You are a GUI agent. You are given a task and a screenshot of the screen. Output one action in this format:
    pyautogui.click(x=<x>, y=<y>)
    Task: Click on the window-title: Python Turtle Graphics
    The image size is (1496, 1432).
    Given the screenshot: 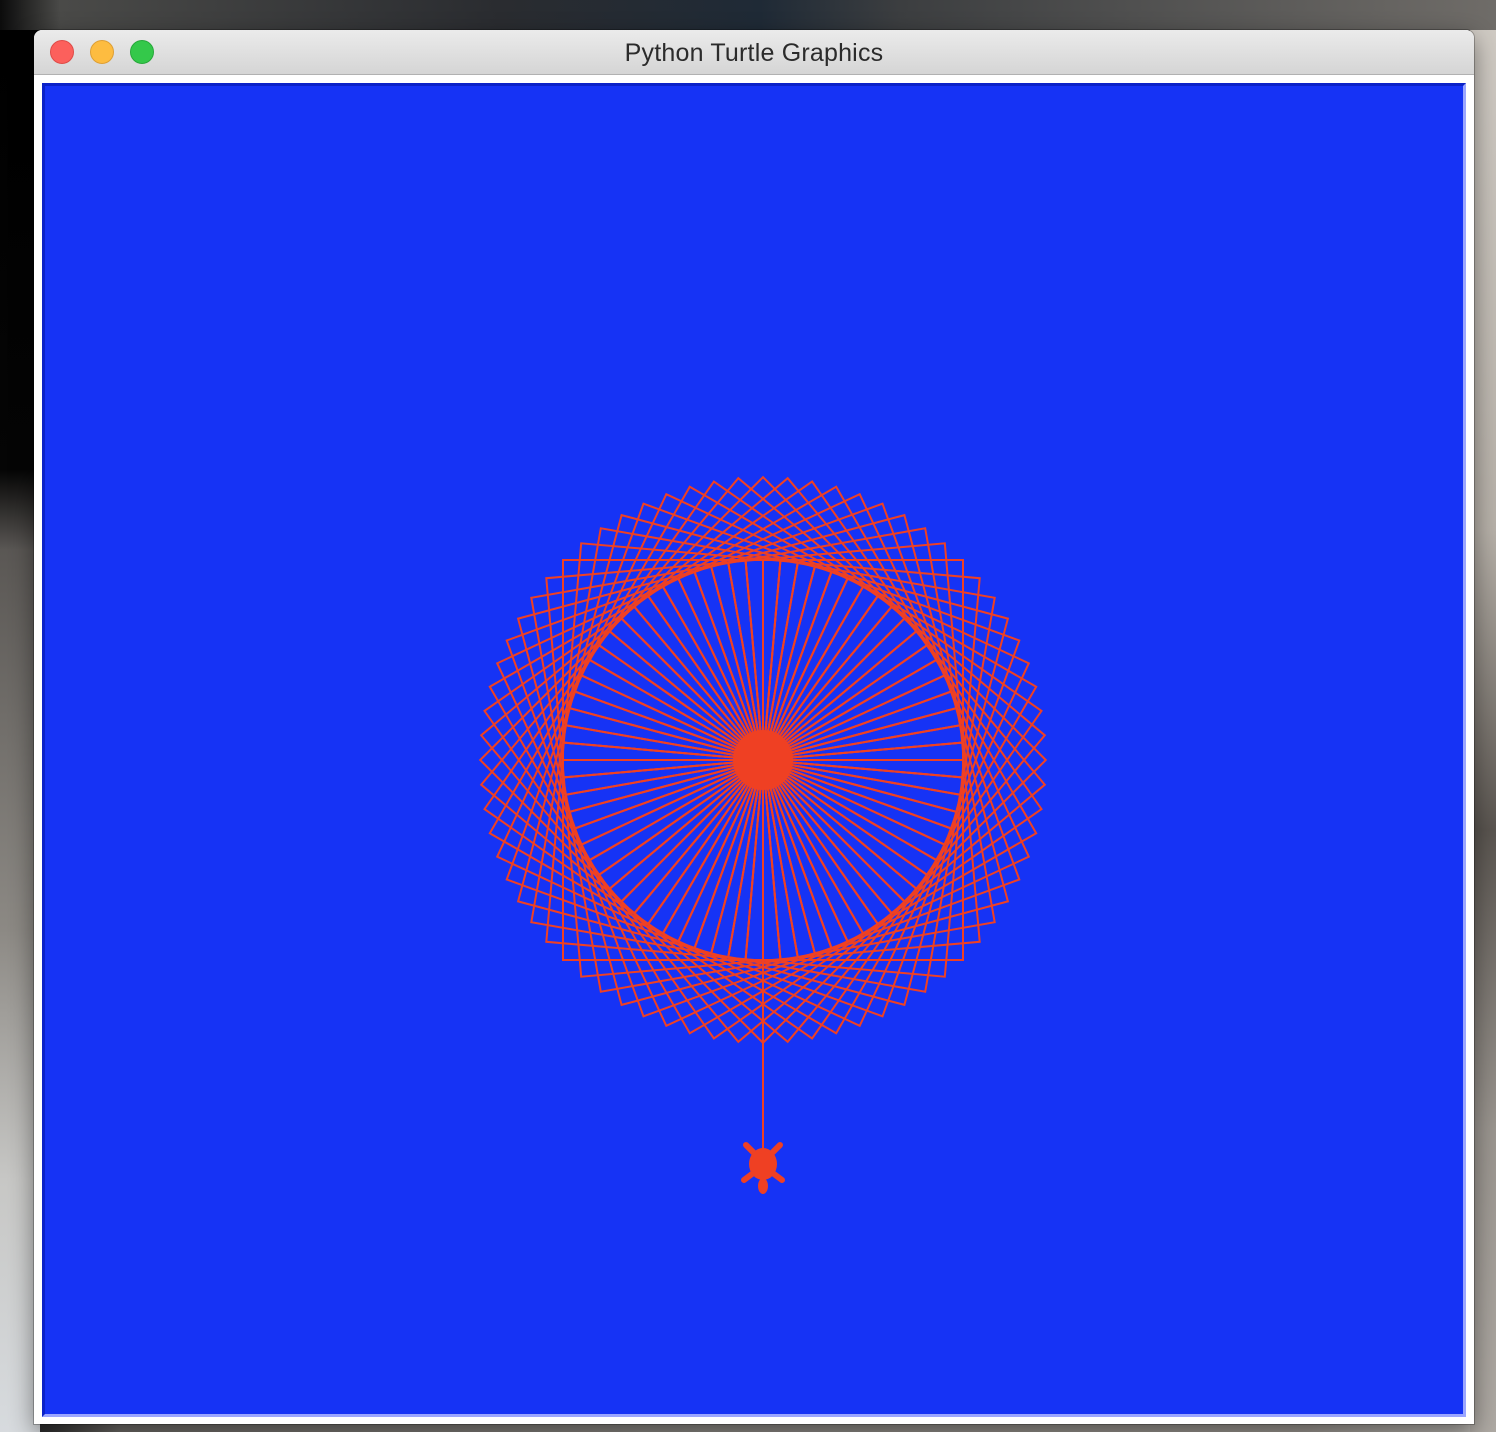 What is the action you would take?
    pyautogui.click(x=754, y=53)
    